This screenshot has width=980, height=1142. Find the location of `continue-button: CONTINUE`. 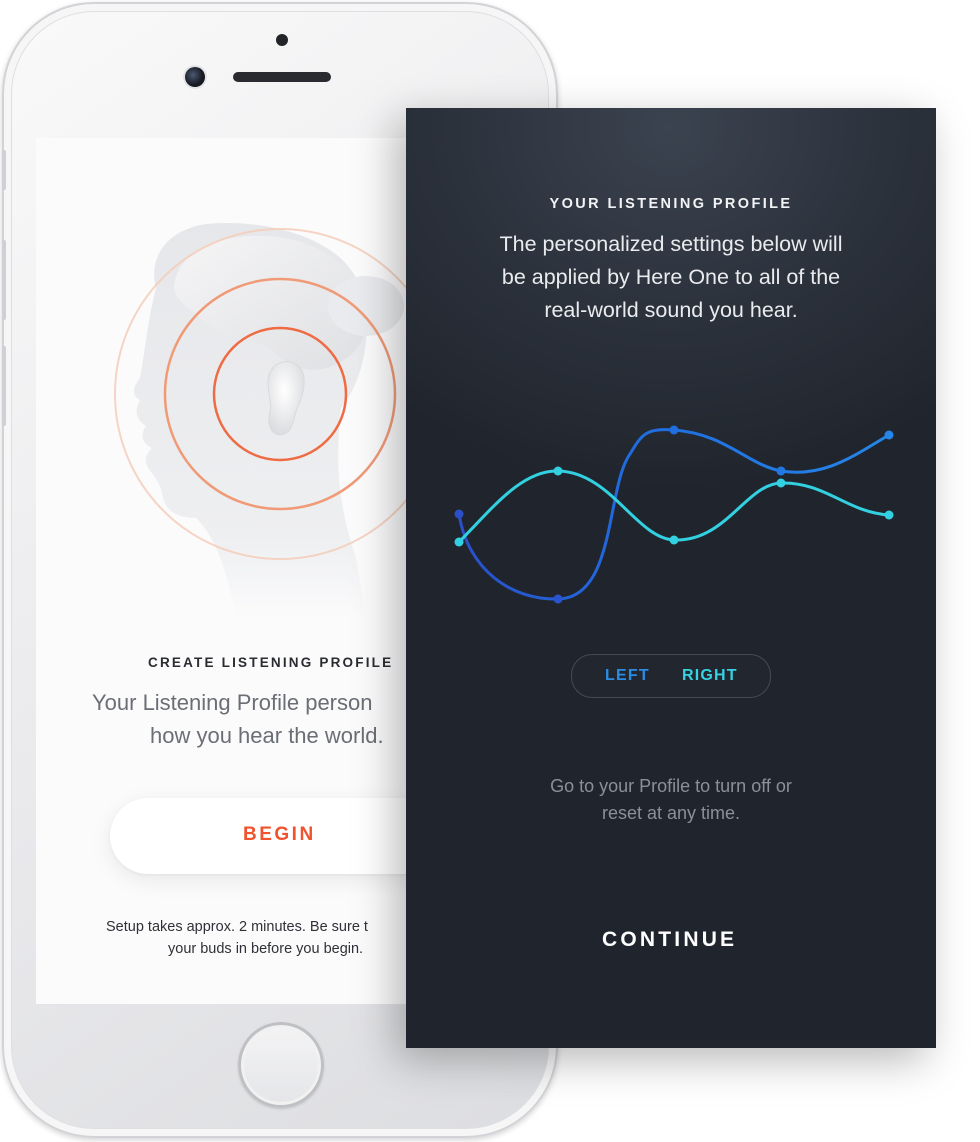

continue-button: CONTINUE is located at coordinates (669, 940).